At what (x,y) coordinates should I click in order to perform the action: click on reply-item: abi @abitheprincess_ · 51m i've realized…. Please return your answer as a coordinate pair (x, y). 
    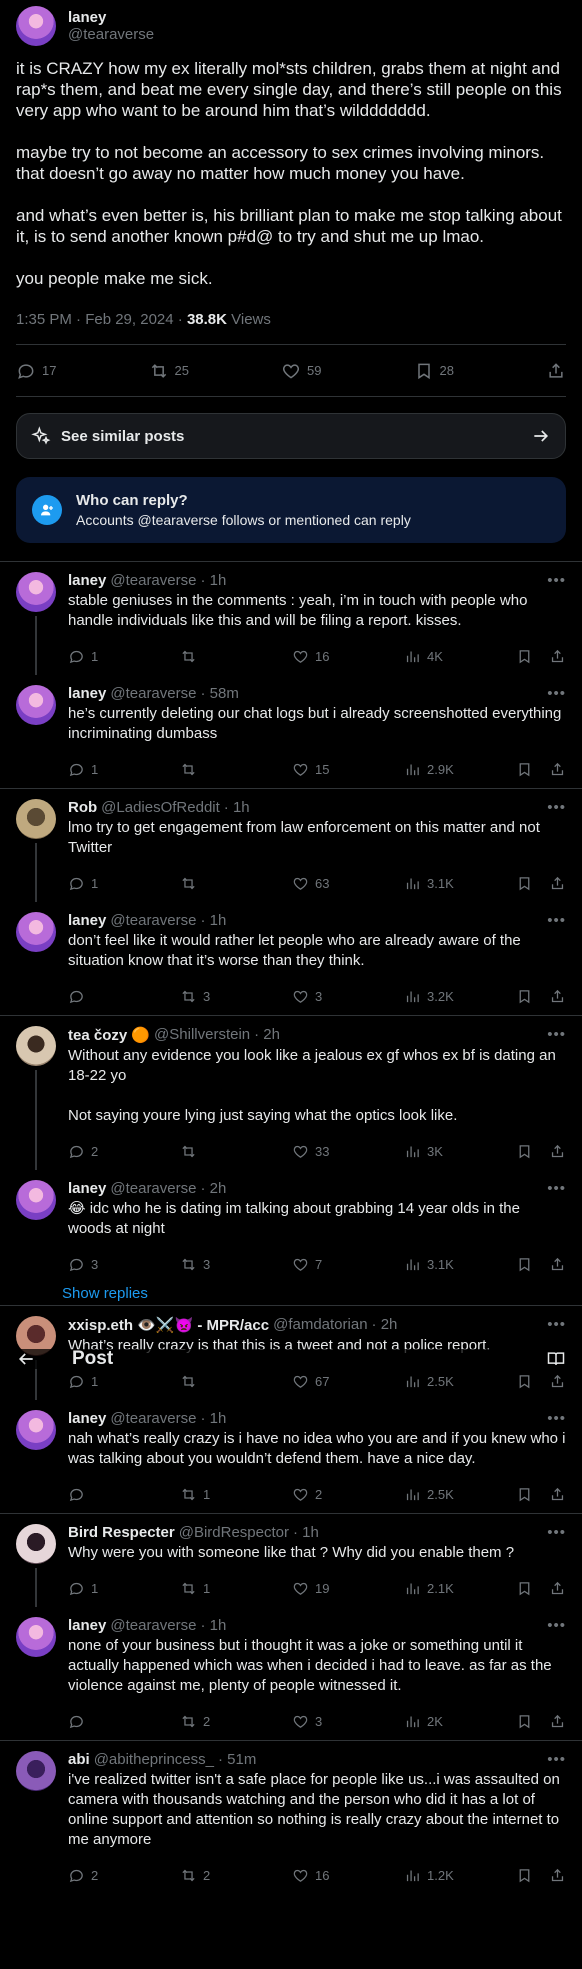
    Looking at the image, I should click on (291, 1817).